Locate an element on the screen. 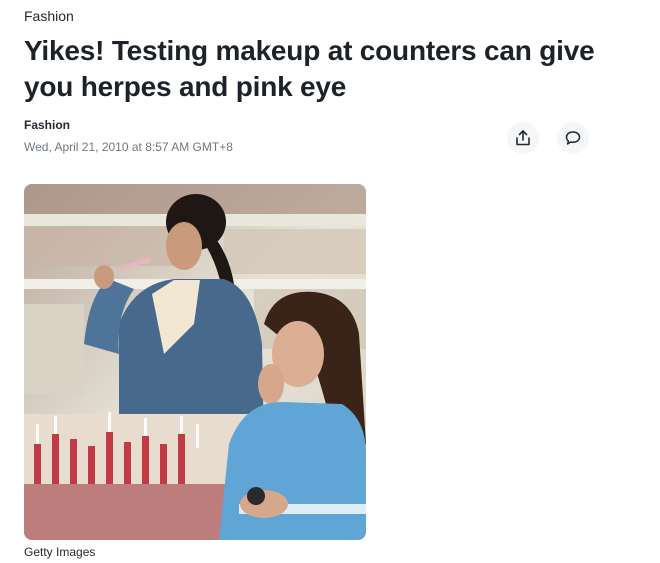  comment-button is located at coordinates (573, 138).